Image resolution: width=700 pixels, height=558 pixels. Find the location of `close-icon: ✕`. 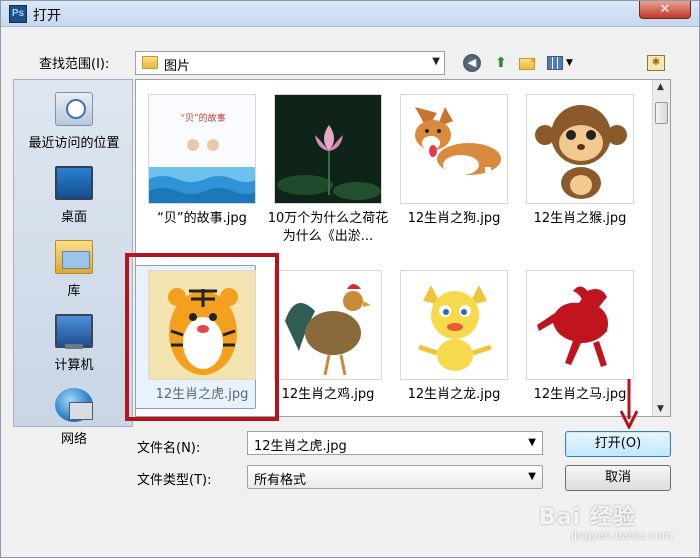

close-icon: ✕ is located at coordinates (665, 9).